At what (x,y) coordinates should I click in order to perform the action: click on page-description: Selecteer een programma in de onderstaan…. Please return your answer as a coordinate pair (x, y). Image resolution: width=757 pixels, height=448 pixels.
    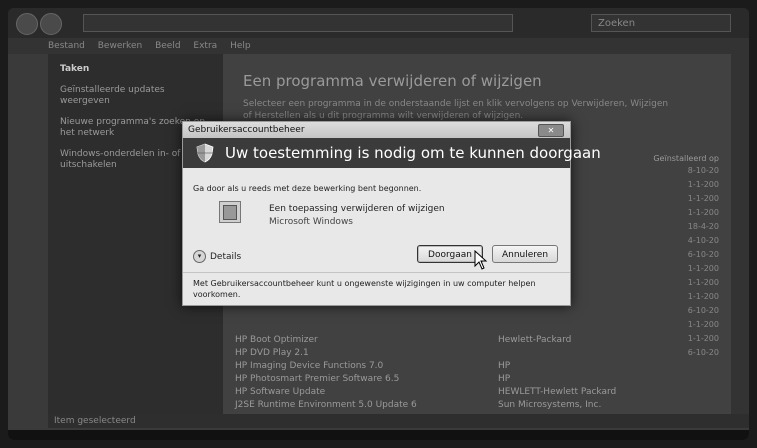
    Looking at the image, I should click on (456, 110).